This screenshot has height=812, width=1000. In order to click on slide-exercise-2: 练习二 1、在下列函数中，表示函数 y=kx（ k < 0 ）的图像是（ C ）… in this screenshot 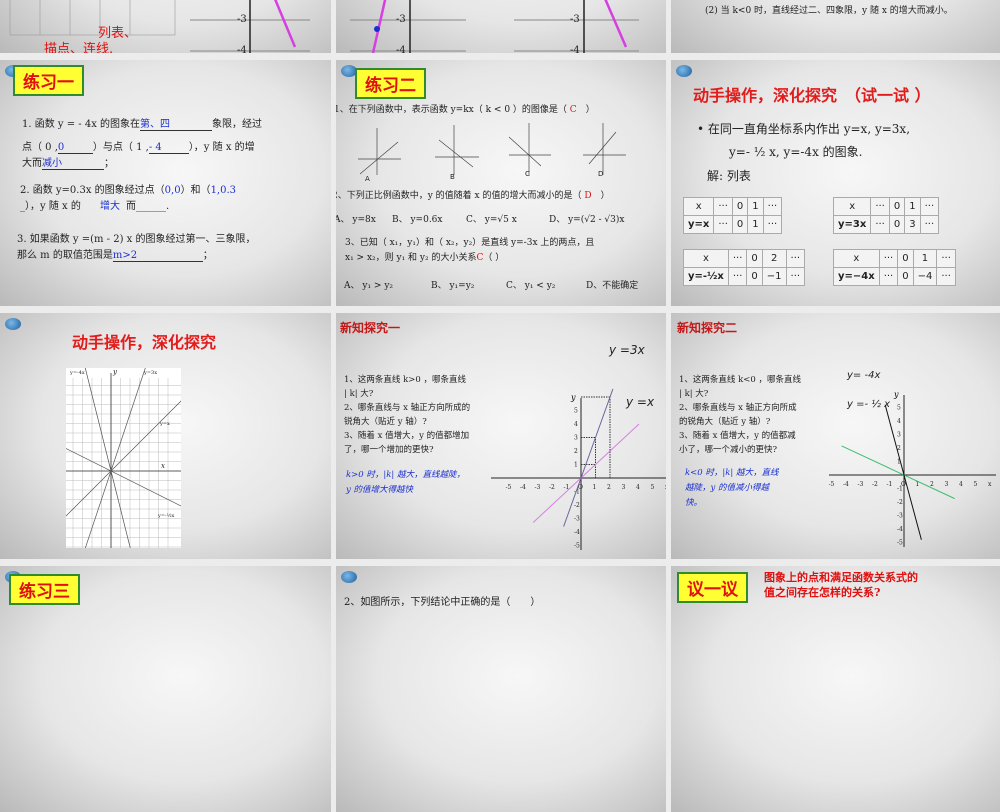, I will do `click(501, 183)`.